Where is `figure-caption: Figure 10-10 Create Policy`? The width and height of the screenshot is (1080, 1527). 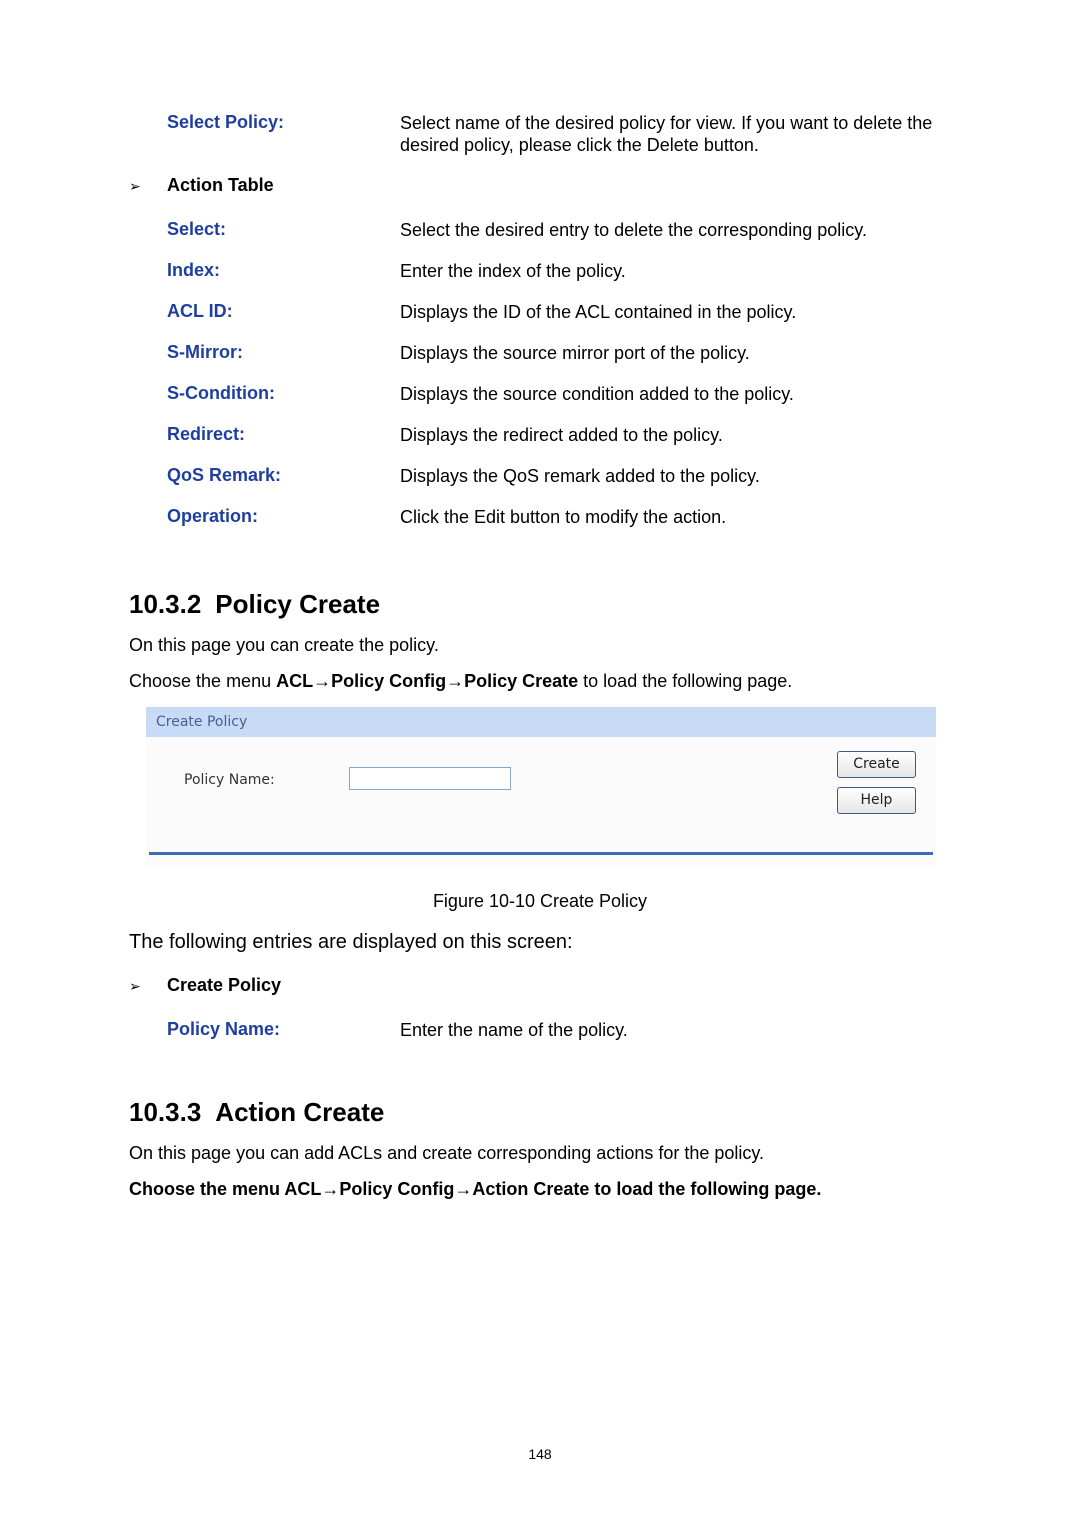
figure-caption: Figure 10-10 Create Policy is located at coordinates (540, 901).